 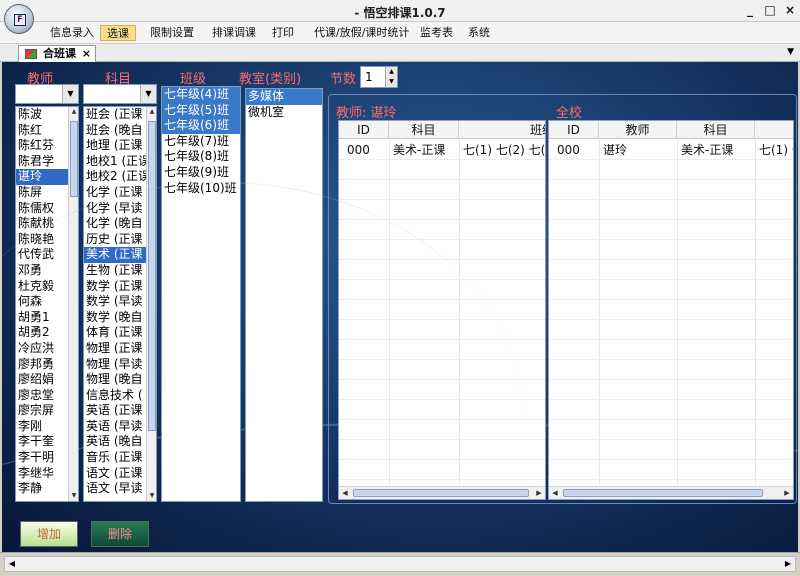 What do you see at coordinates (47, 287) in the screenshot?
I see `teacher-list-item: 杜克毅` at bounding box center [47, 287].